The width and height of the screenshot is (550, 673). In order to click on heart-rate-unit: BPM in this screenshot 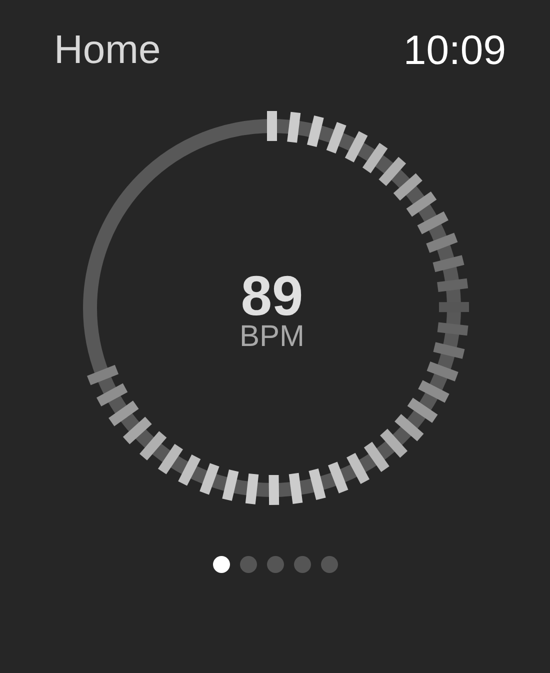, I will do `click(271, 337)`.